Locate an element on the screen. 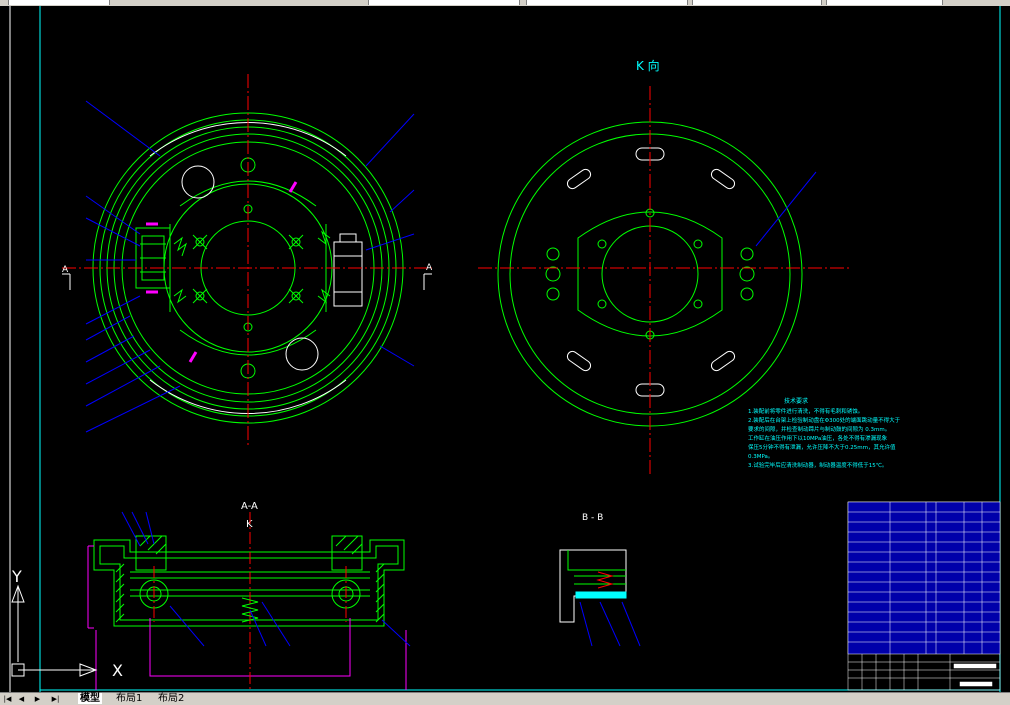  section-bb-label: B - B is located at coordinates (592, 518).